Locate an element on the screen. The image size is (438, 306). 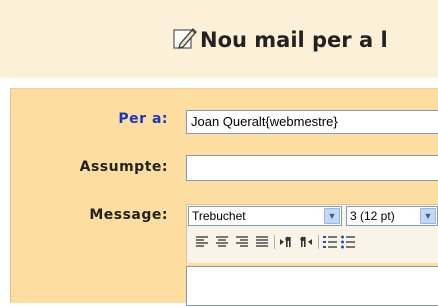
page-title: Nou mail per a l is located at coordinates (280, 39).